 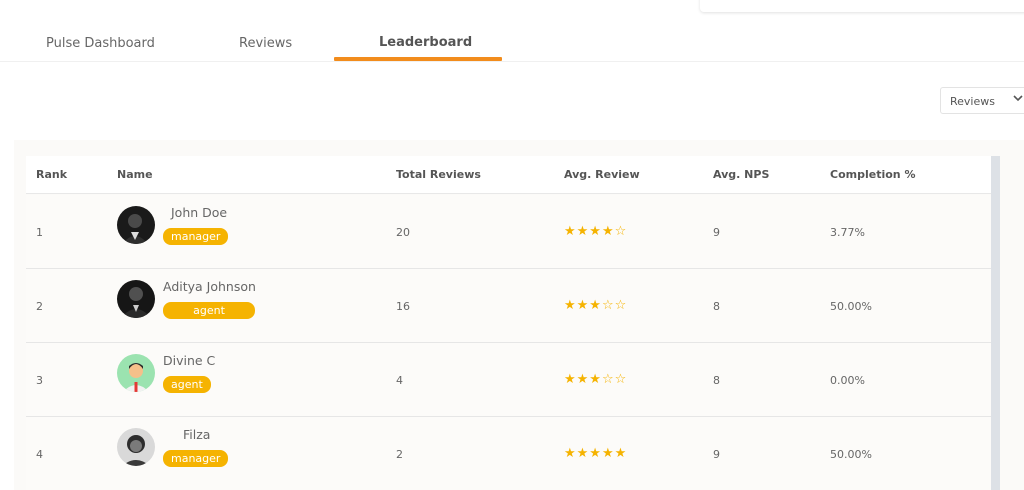 I want to click on header-completion: Completion %, so click(x=872, y=174).